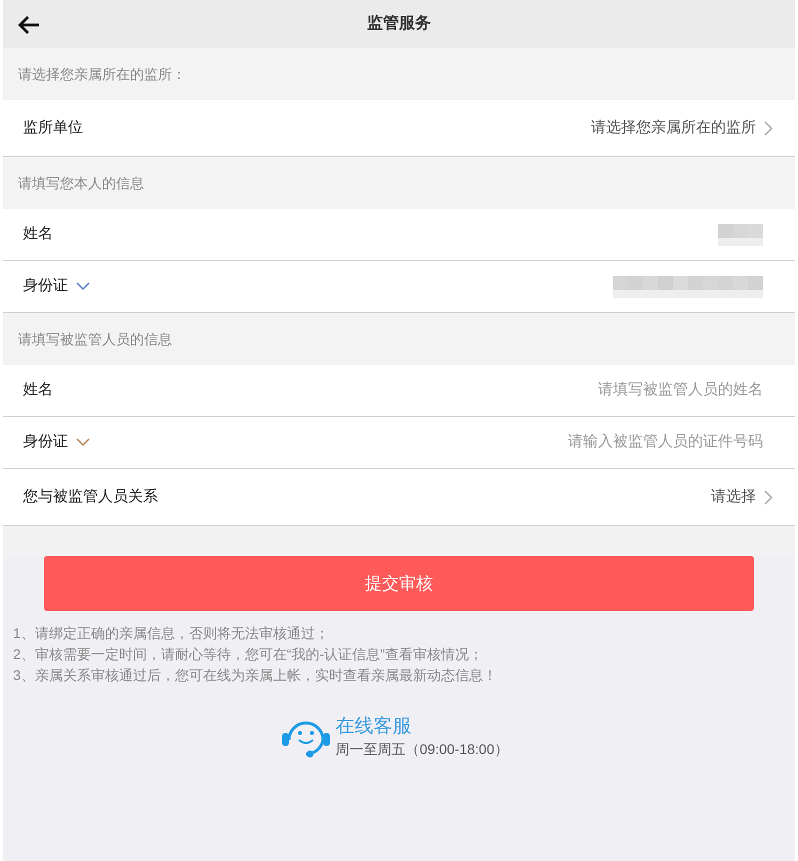 This screenshot has height=861, width=798. Describe the element at coordinates (742, 497) in the screenshot. I see `select-picker: 请选择` at that location.